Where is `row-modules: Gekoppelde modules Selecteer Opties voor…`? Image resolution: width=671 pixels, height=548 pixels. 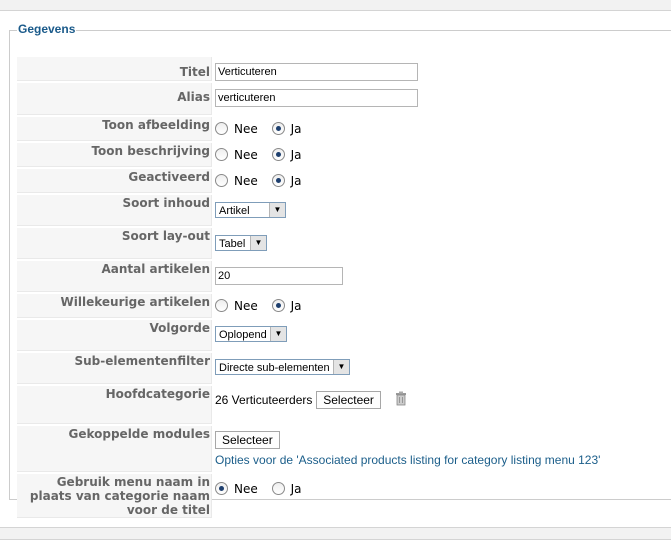 row-modules: Gekoppelde modules Selecteer Opties voor… is located at coordinates (344, 449).